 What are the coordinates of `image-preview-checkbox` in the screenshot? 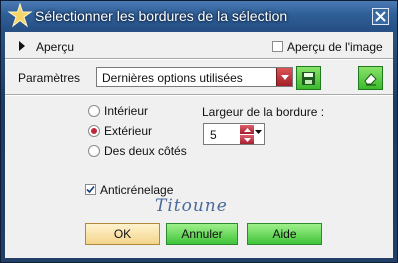 It's located at (277, 46).